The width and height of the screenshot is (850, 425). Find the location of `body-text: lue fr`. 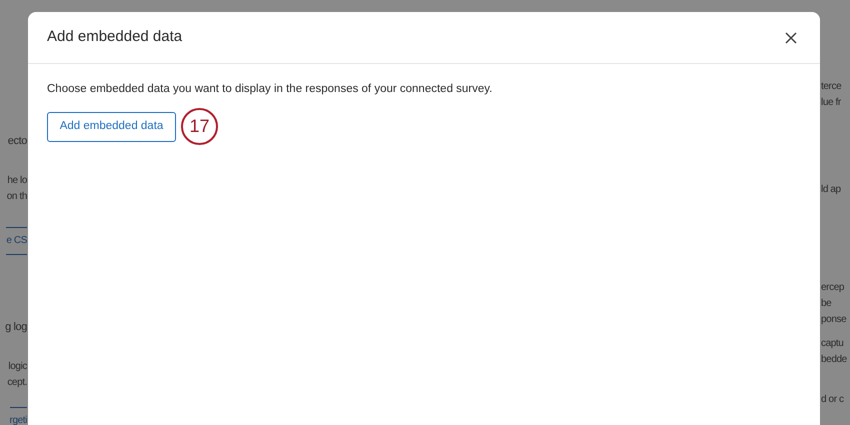

body-text: lue fr is located at coordinates (831, 103).